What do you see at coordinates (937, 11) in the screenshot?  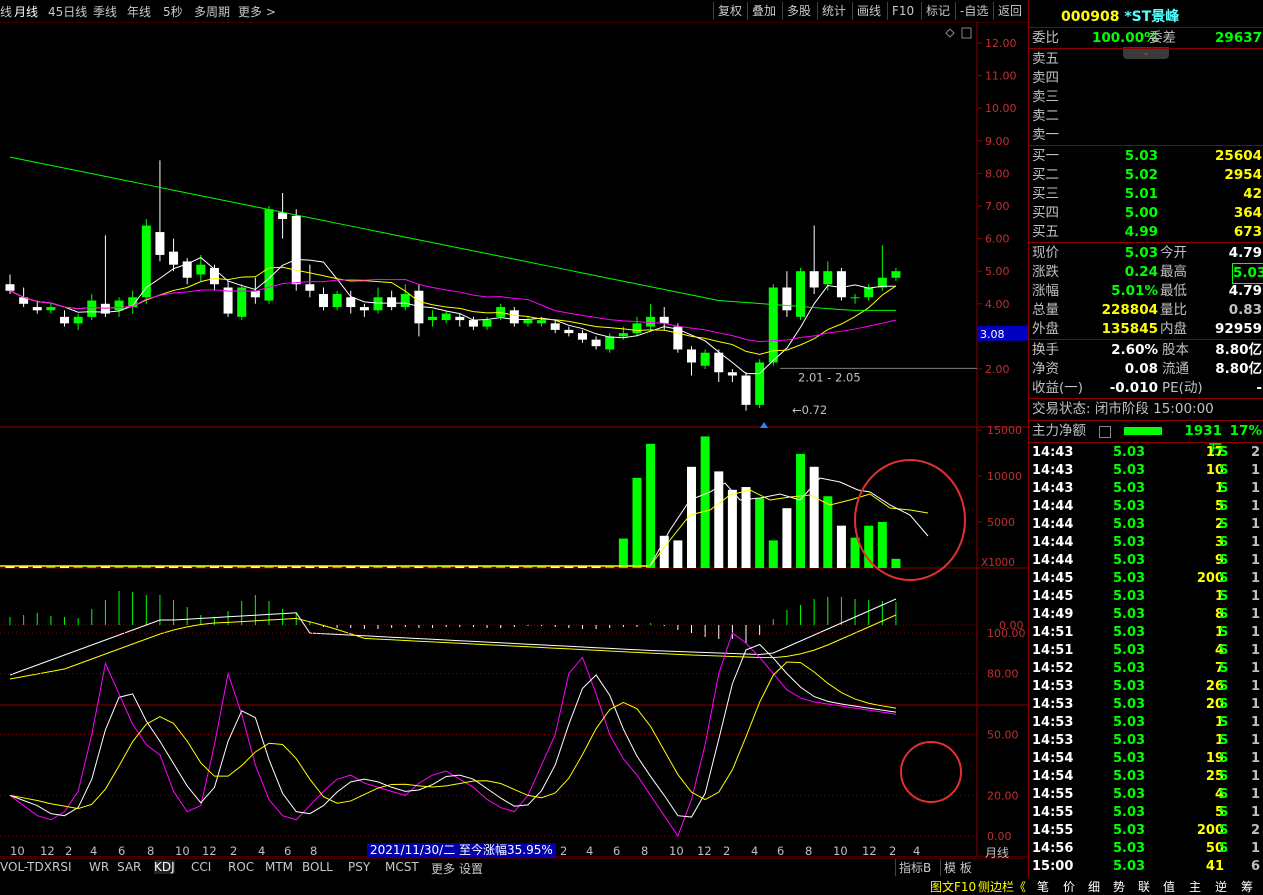 I see `mark-button: 标记` at bounding box center [937, 11].